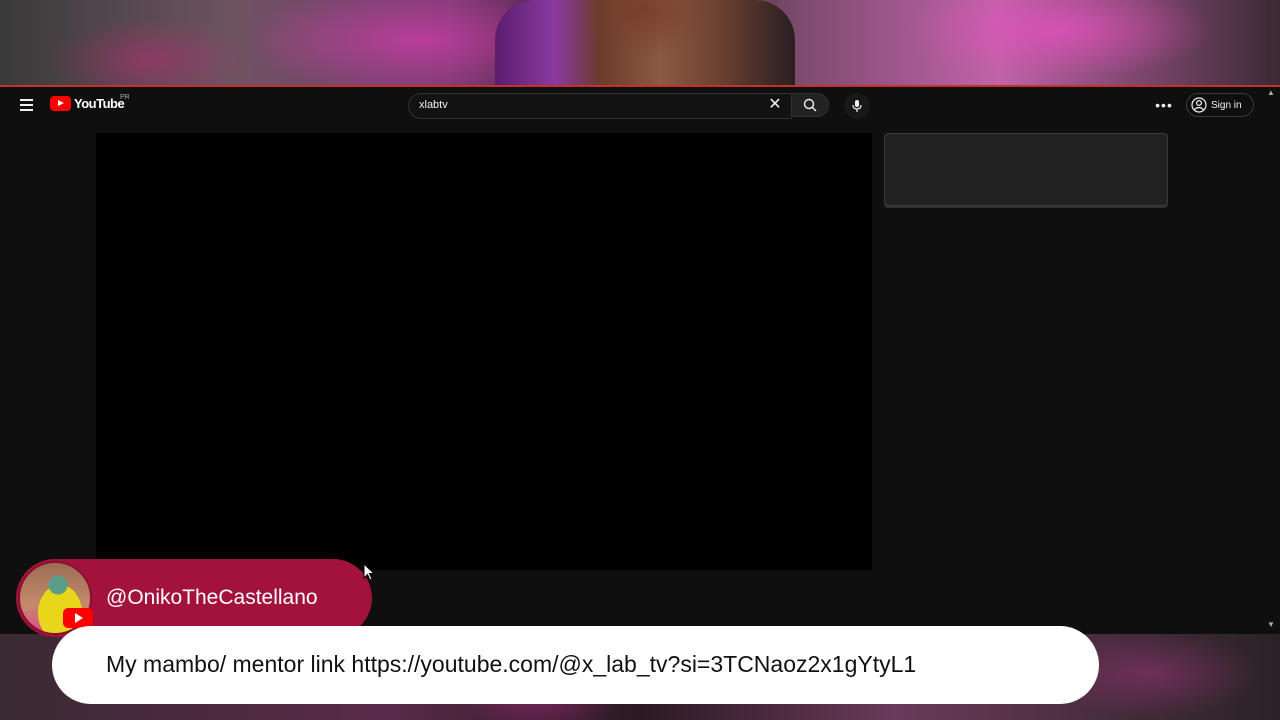 This screenshot has width=1280, height=720. I want to click on clear-icon: ✕, so click(775, 105).